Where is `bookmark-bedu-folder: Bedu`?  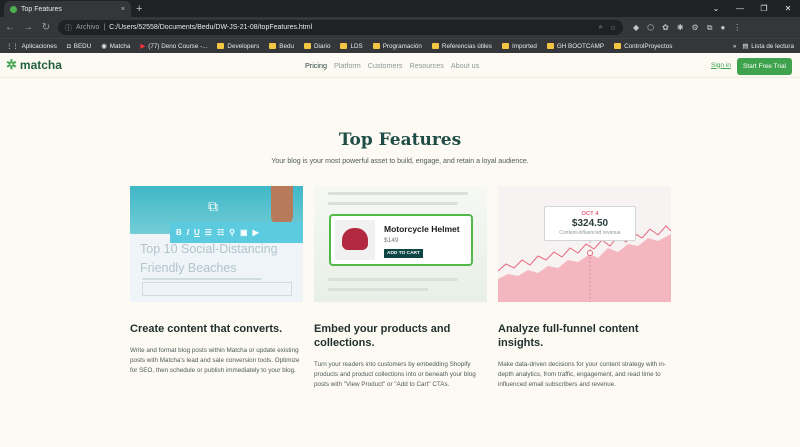
bookmark-bedu-folder: Bedu is located at coordinates (281, 46).